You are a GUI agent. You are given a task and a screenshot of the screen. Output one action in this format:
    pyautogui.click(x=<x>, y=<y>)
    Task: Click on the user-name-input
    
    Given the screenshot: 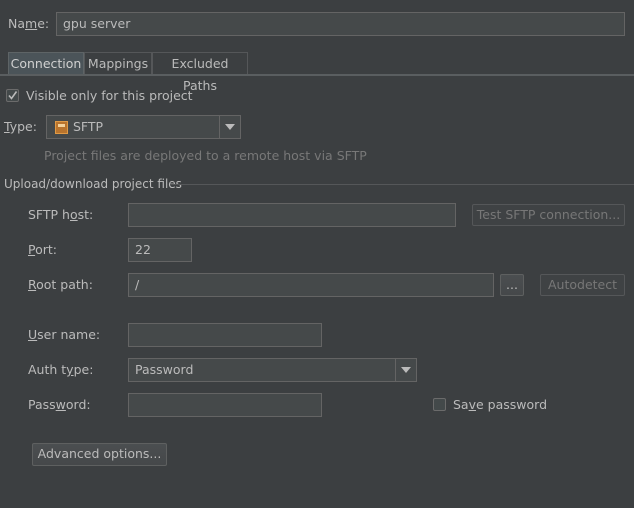 What is the action you would take?
    pyautogui.click(x=225, y=335)
    